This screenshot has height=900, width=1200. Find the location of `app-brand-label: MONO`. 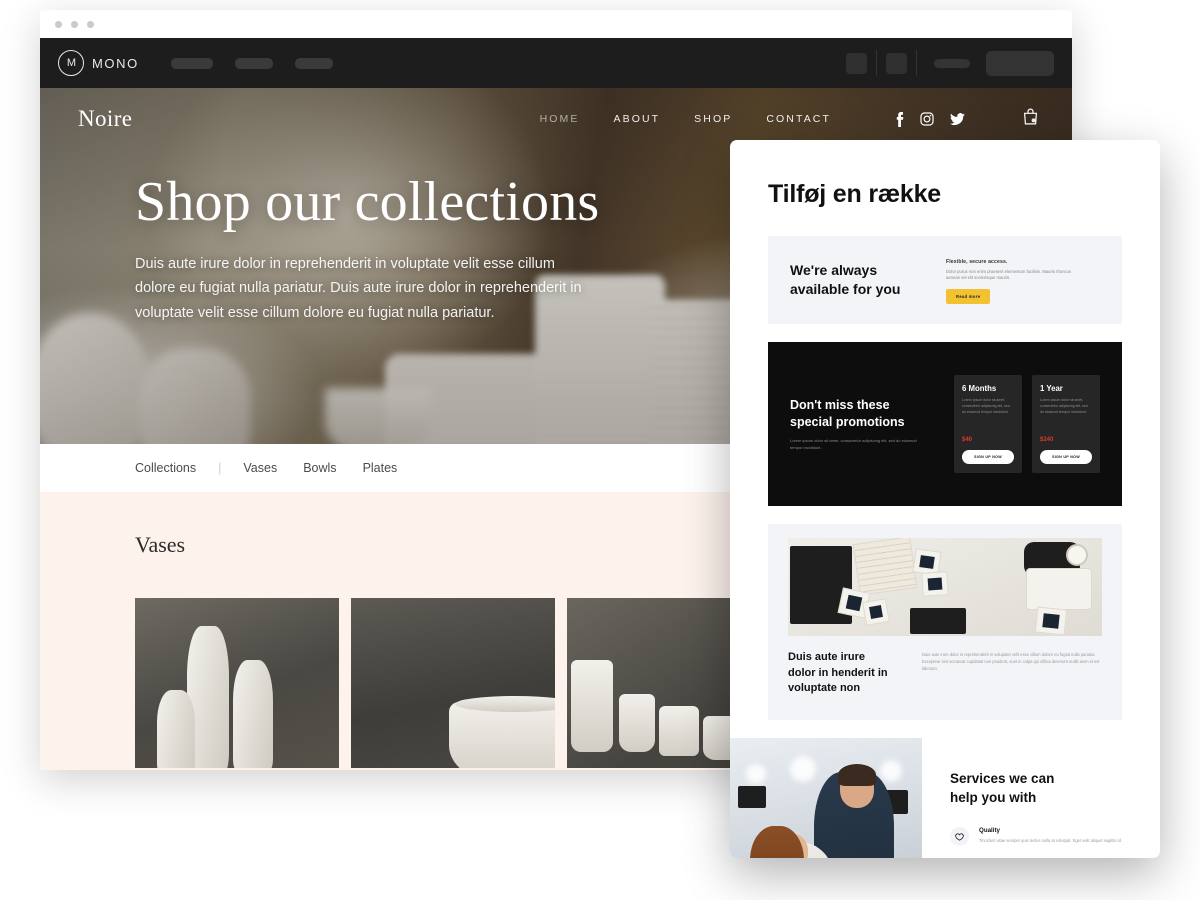

app-brand-label: MONO is located at coordinates (115, 63).